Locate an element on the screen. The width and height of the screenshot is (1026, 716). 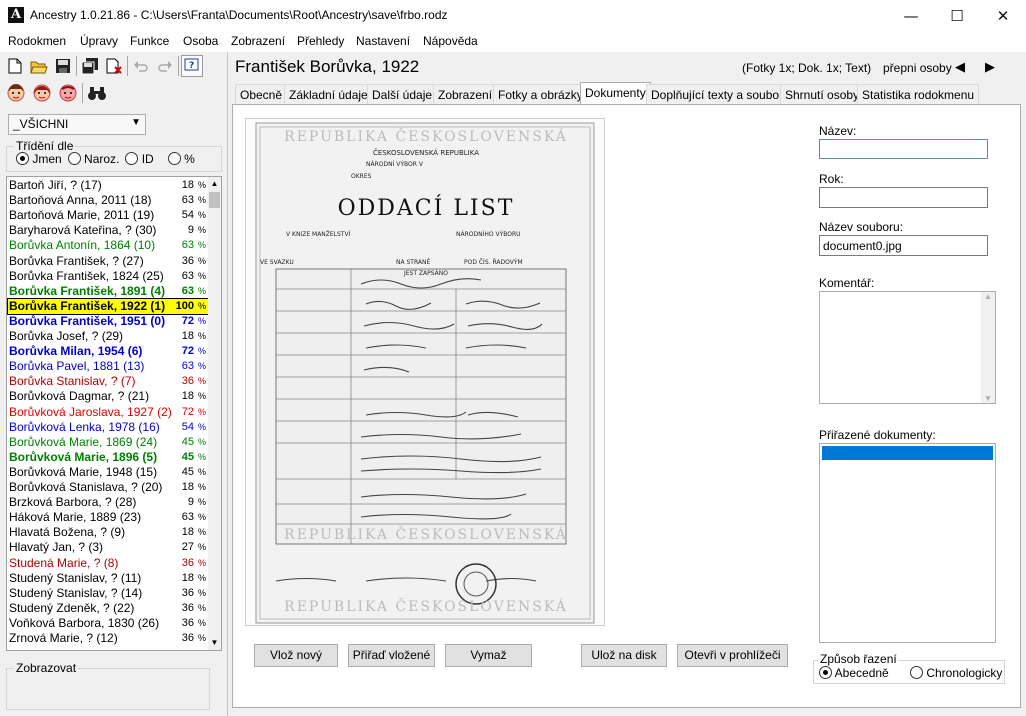
person-list-item: Borůvka František, 1891 (4) 63% is located at coordinates (108, 291).